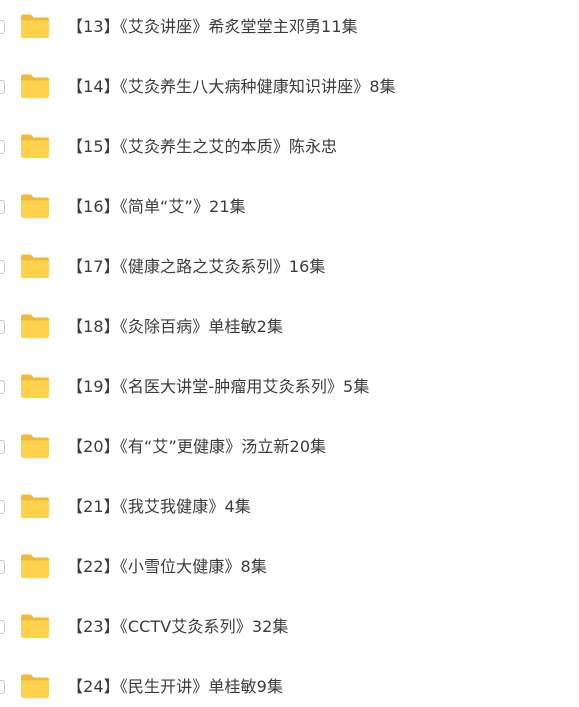 The image size is (579, 707). I want to click on folder-row: 【19】《名医大讲堂-肿瘤用艾灸系列》5集, so click(289, 387).